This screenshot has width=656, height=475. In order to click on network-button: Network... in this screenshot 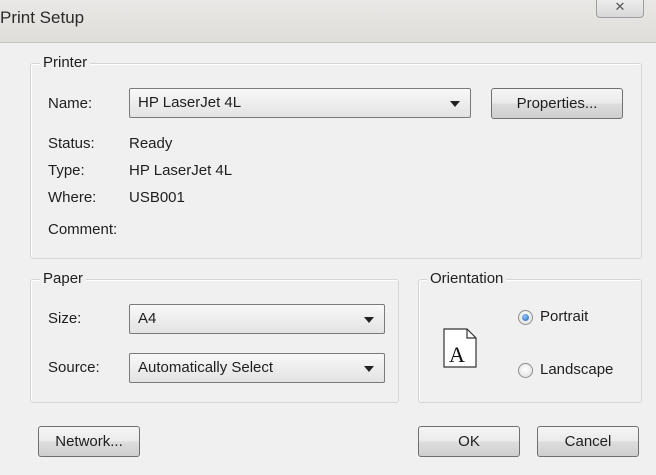, I will do `click(89, 441)`.